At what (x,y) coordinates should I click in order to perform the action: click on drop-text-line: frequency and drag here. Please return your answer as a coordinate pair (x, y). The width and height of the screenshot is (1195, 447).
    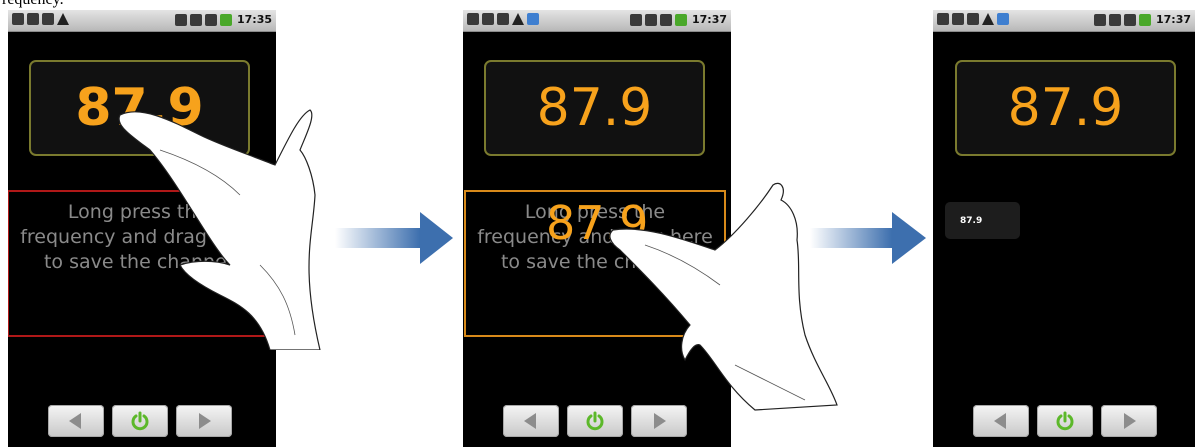
    Looking at the image, I should click on (138, 237).